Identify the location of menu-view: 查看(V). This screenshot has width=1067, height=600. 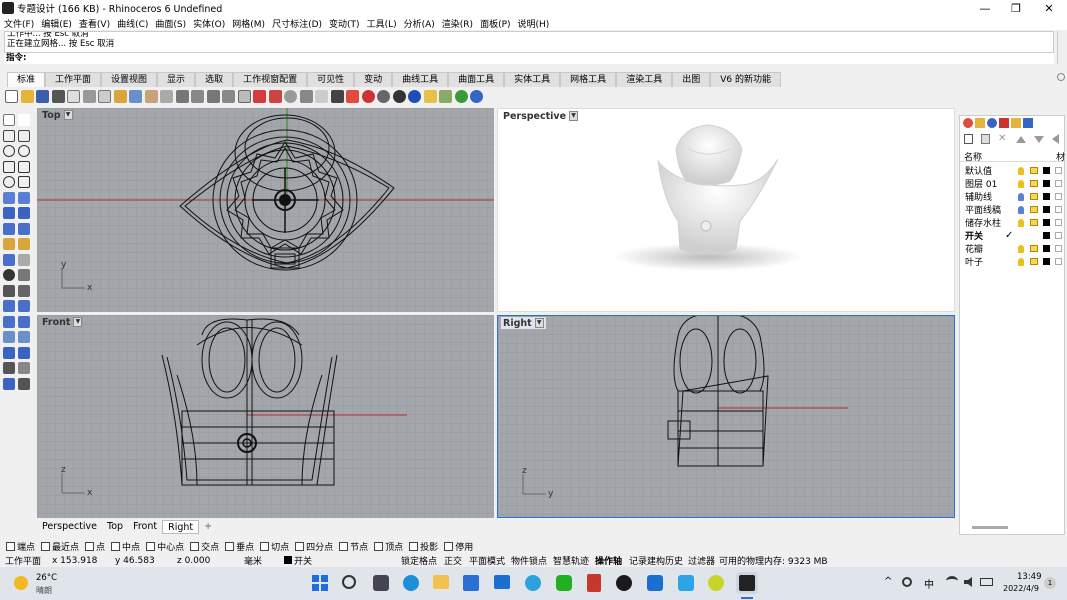
(94, 23).